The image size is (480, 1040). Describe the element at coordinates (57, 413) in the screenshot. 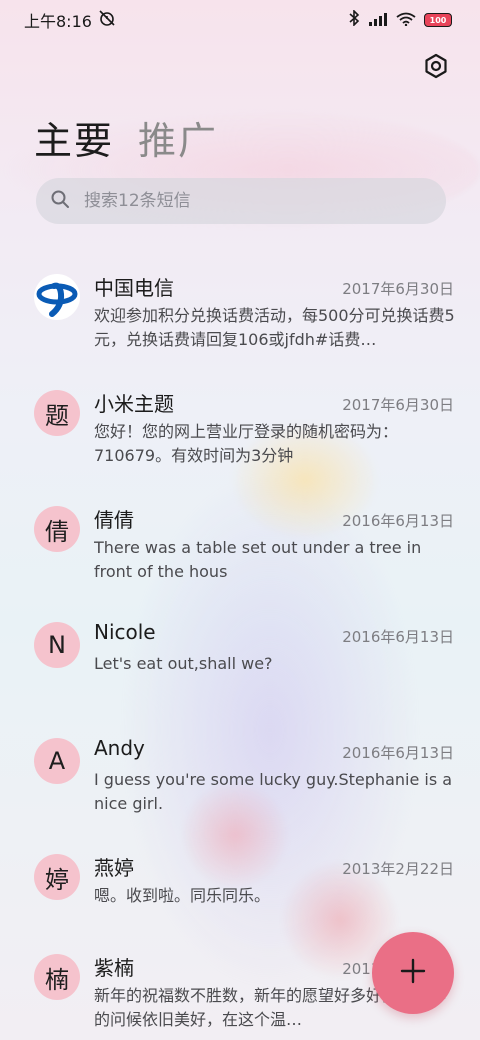

I see `contact-avatar: 题` at that location.